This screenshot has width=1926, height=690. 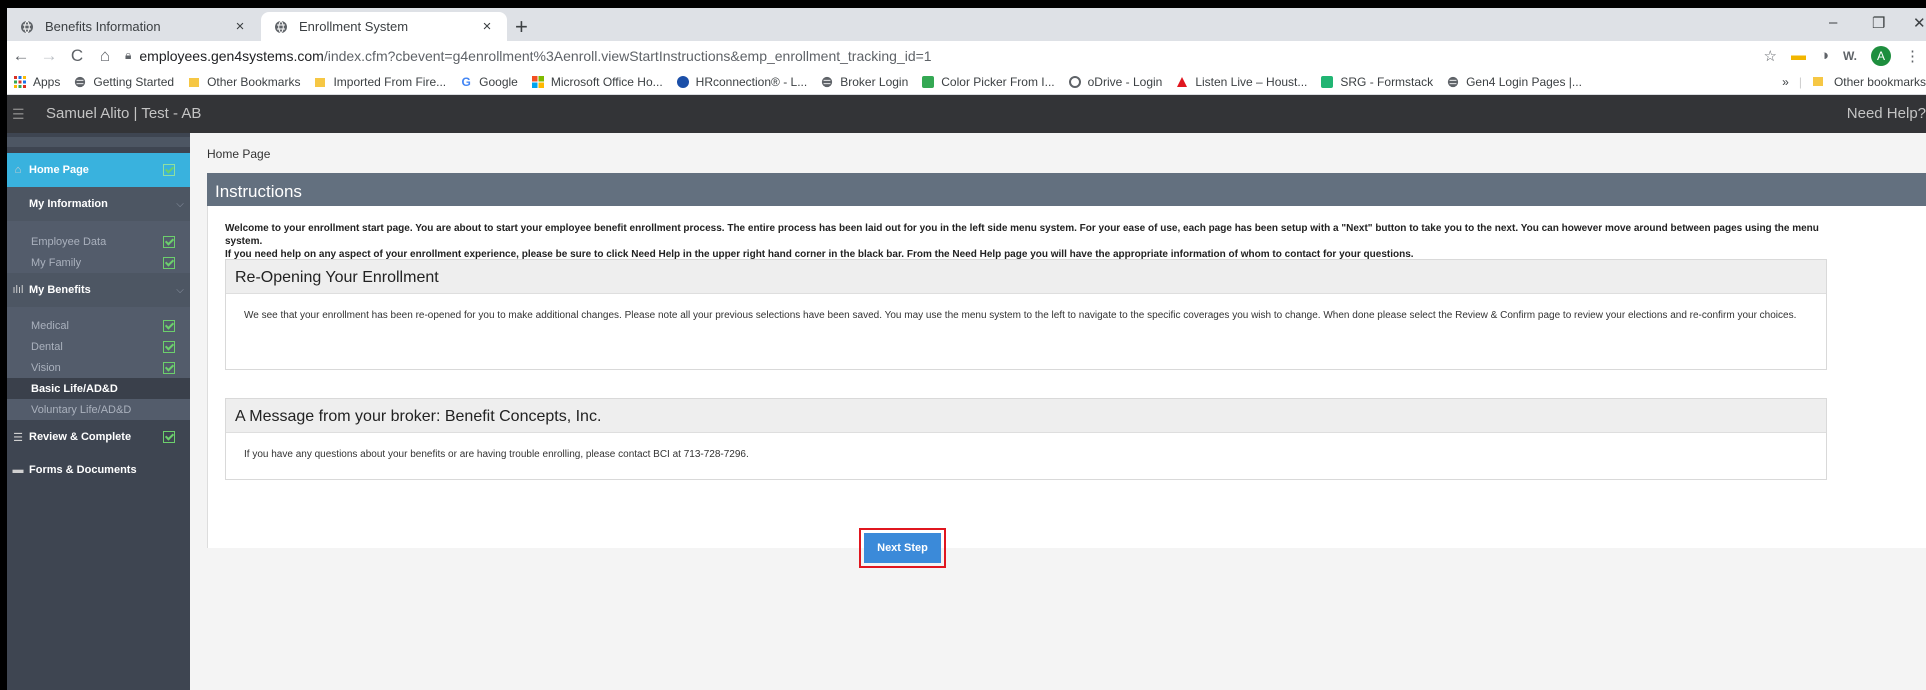 What do you see at coordinates (498, 82) in the screenshot?
I see `bookmark-label: Google` at bounding box center [498, 82].